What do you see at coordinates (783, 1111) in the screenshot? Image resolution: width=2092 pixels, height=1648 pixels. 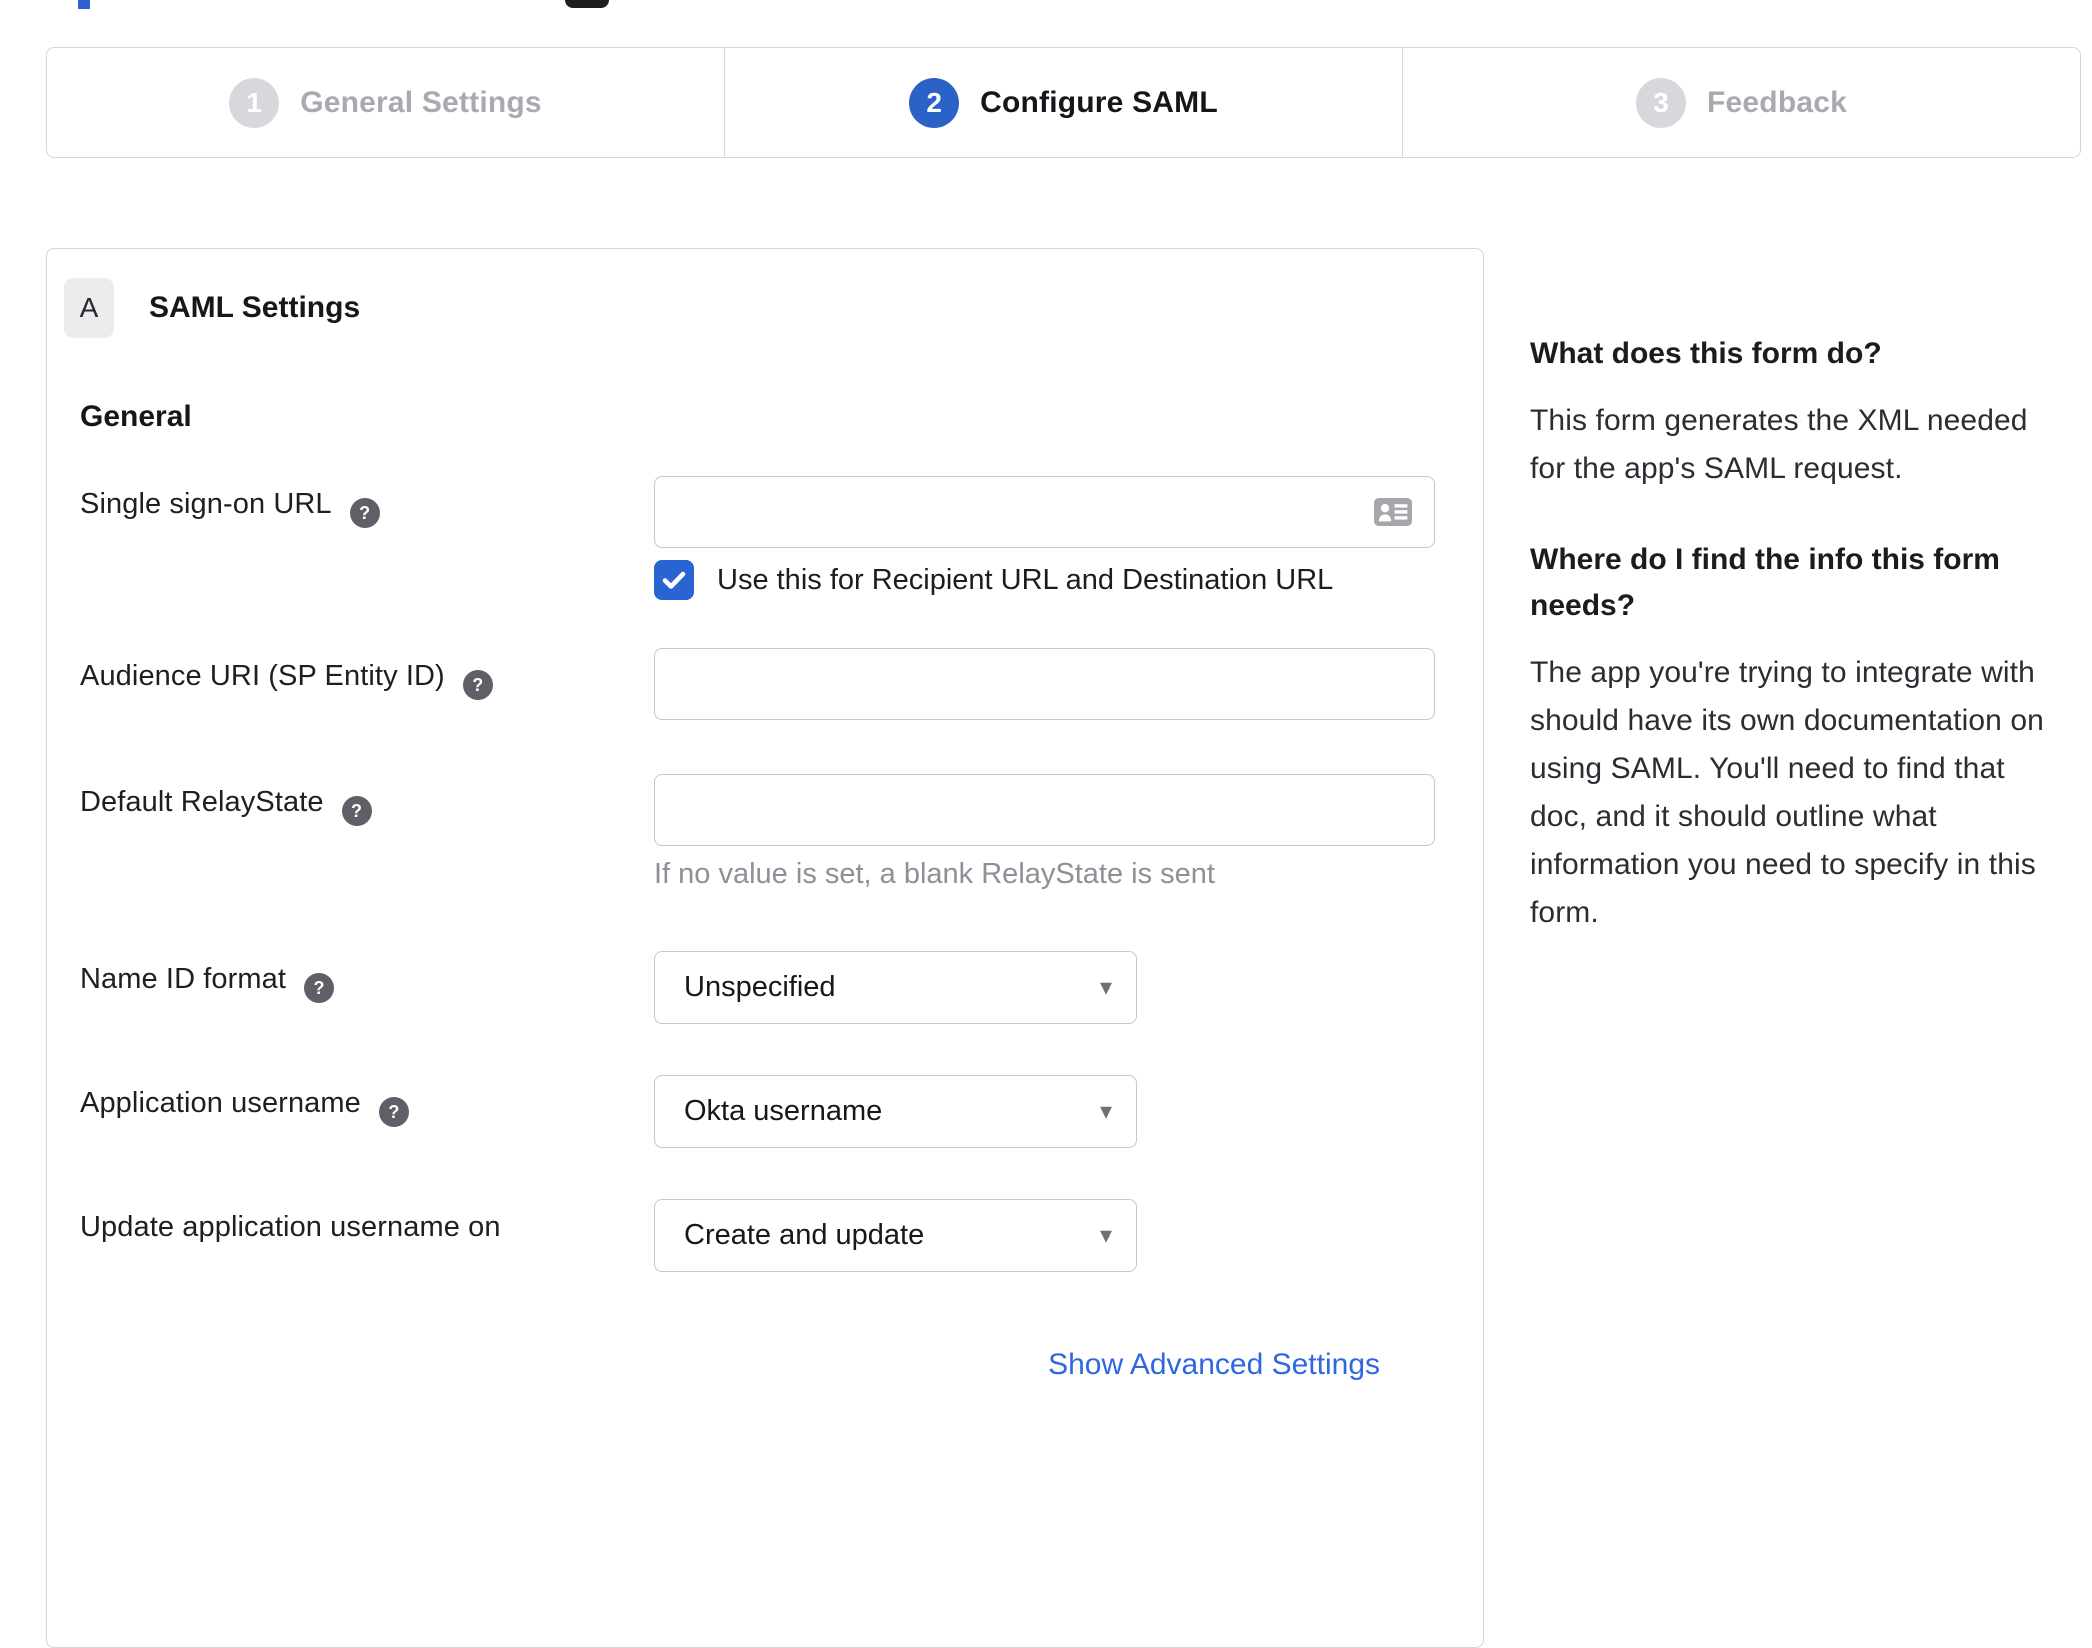 I see `select-value: Okta username` at bounding box center [783, 1111].